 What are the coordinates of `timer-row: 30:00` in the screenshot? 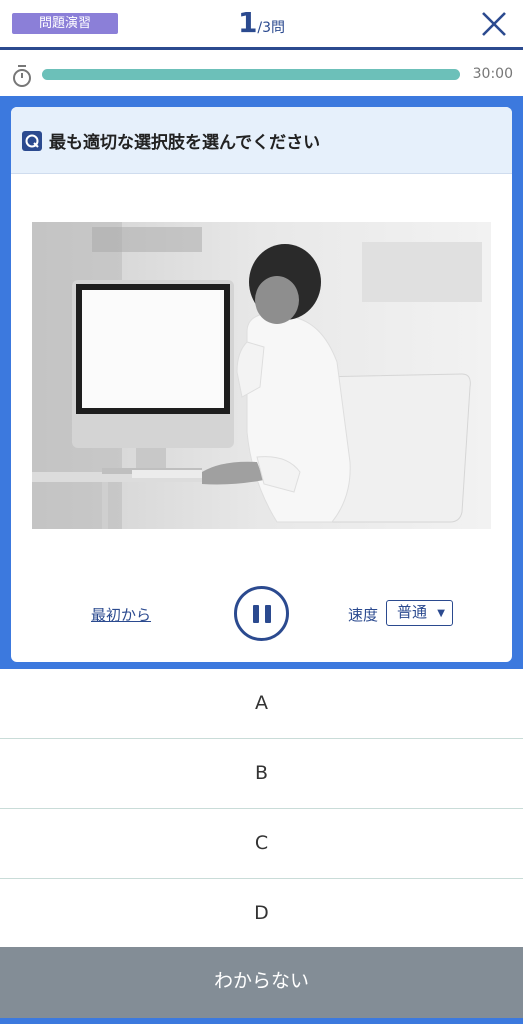 It's located at (261, 74).